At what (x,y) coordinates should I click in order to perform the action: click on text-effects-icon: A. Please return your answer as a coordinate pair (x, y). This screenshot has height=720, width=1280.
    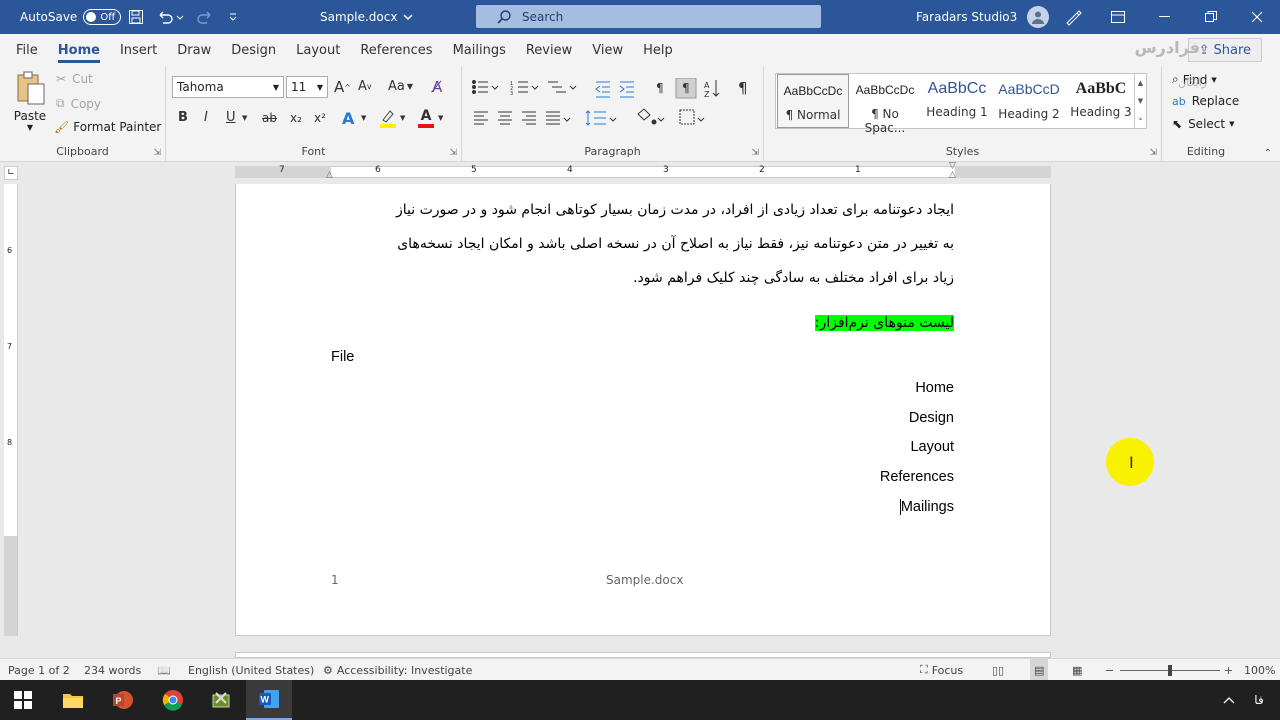
    Looking at the image, I should click on (348, 118).